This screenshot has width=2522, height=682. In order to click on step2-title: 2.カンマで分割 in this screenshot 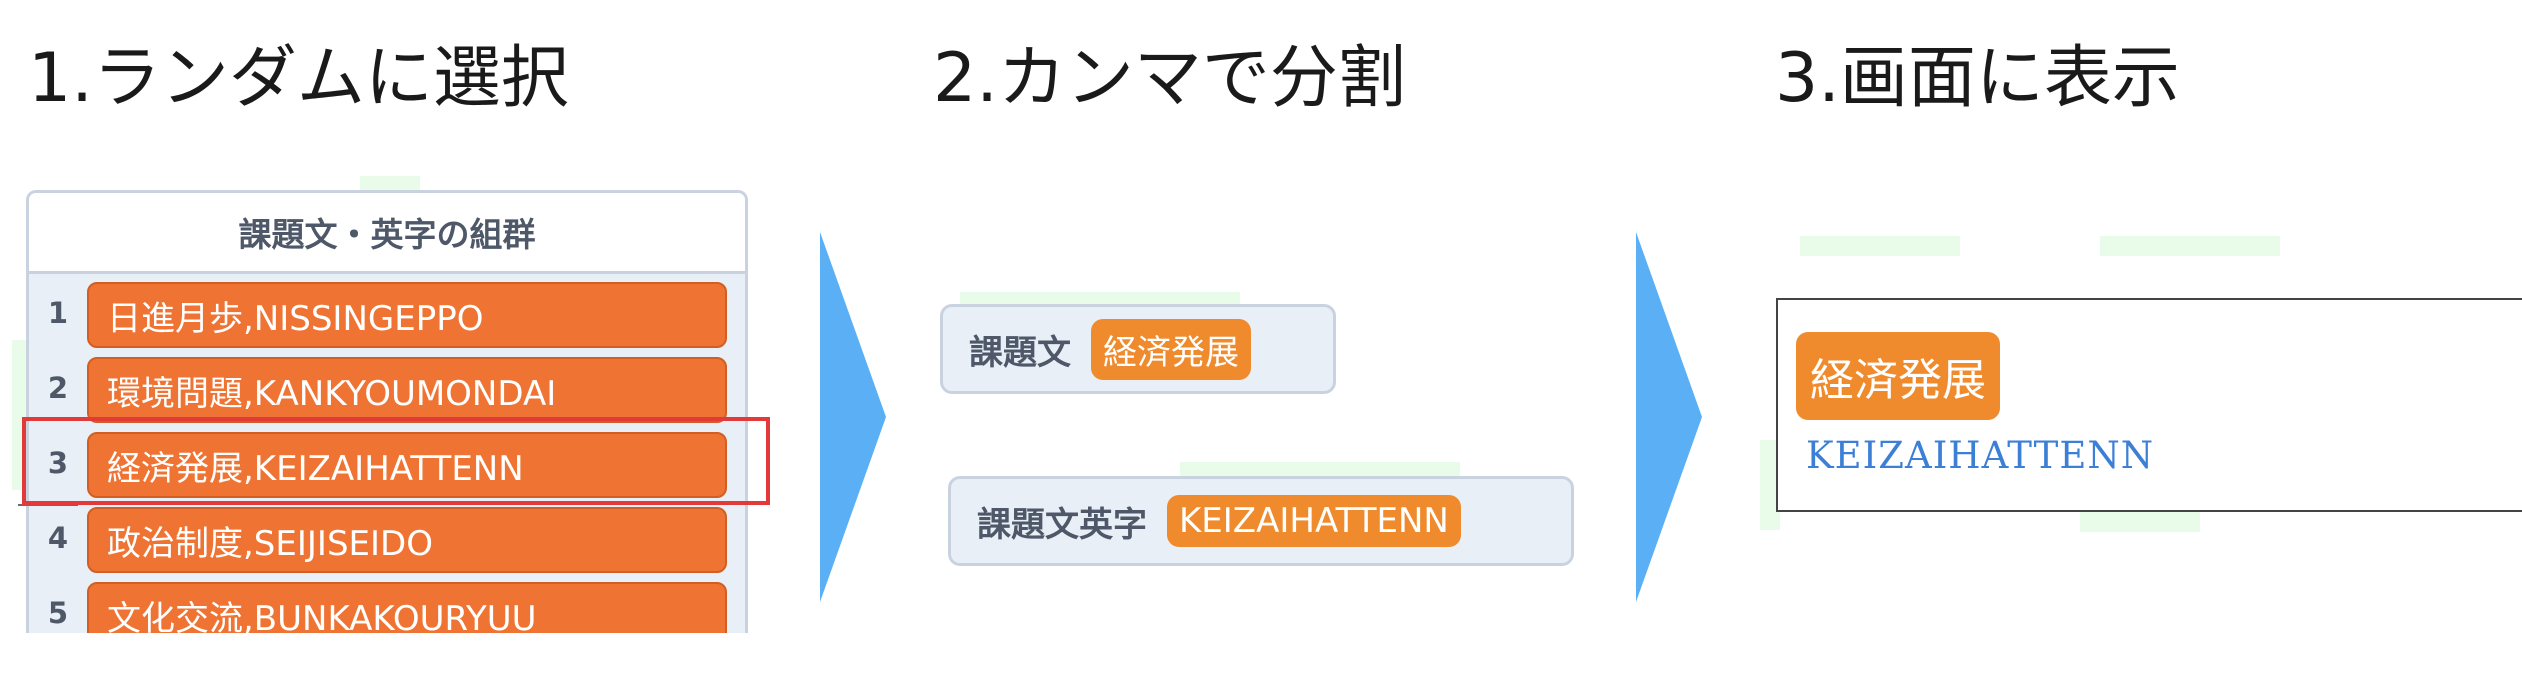, I will do `click(1169, 78)`.